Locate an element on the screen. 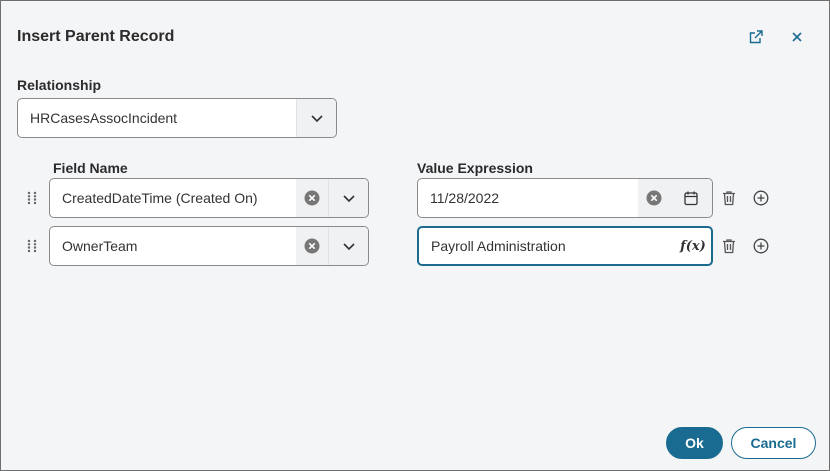 Image resolution: width=830 pixels, height=471 pixels. relationship-label: Relationship is located at coordinates (59, 85).